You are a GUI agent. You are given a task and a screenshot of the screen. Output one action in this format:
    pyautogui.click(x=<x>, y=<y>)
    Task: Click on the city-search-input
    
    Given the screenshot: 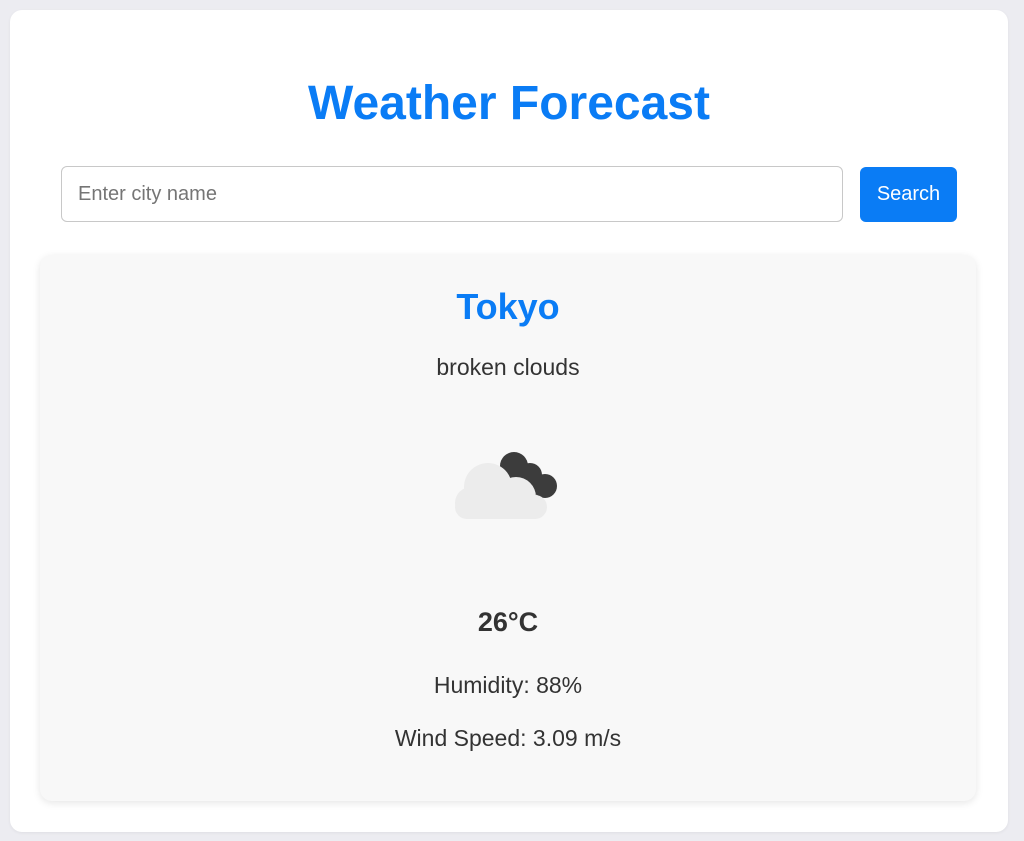 What is the action you would take?
    pyautogui.click(x=452, y=194)
    